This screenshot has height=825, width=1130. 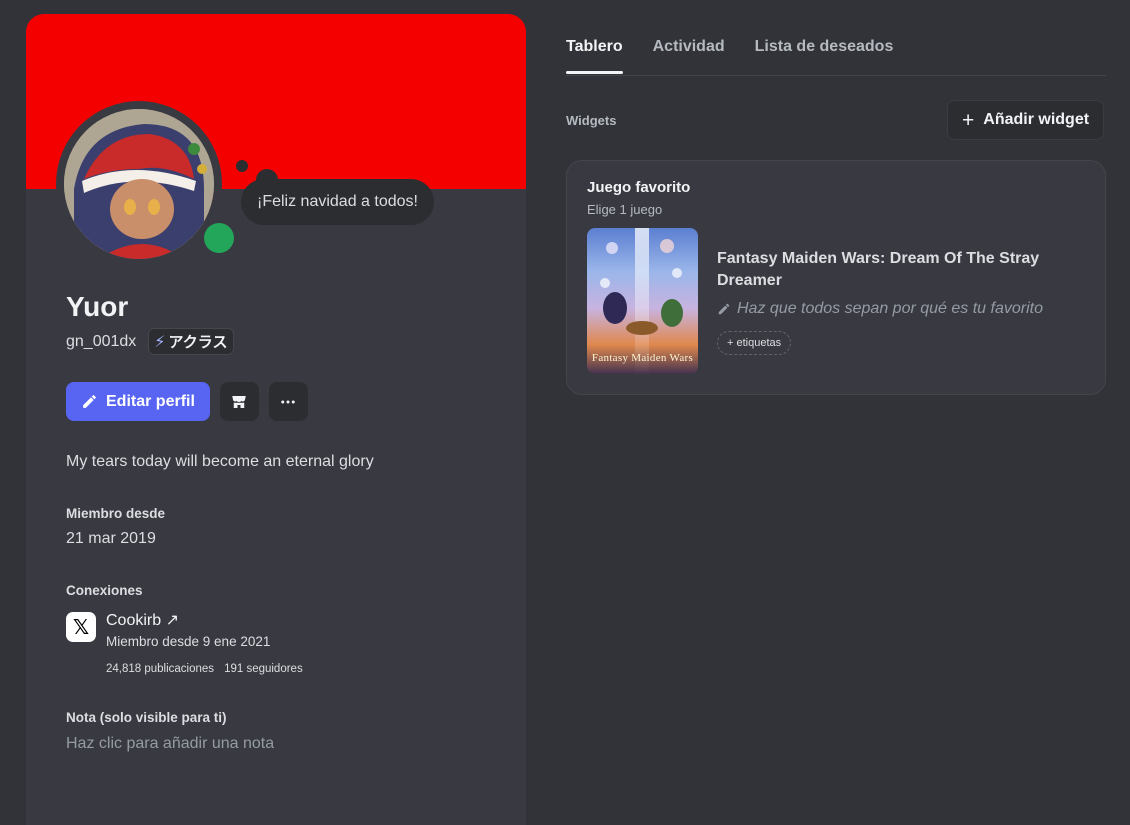 I want to click on member-since-value: 21 mar 2019, so click(x=111, y=538).